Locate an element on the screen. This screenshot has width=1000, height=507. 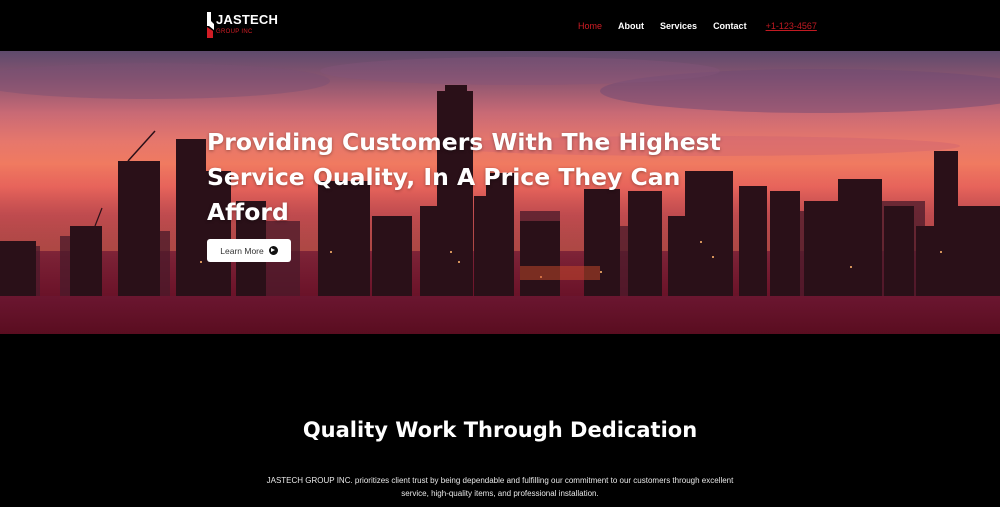
nav-home: Home is located at coordinates (590, 26).